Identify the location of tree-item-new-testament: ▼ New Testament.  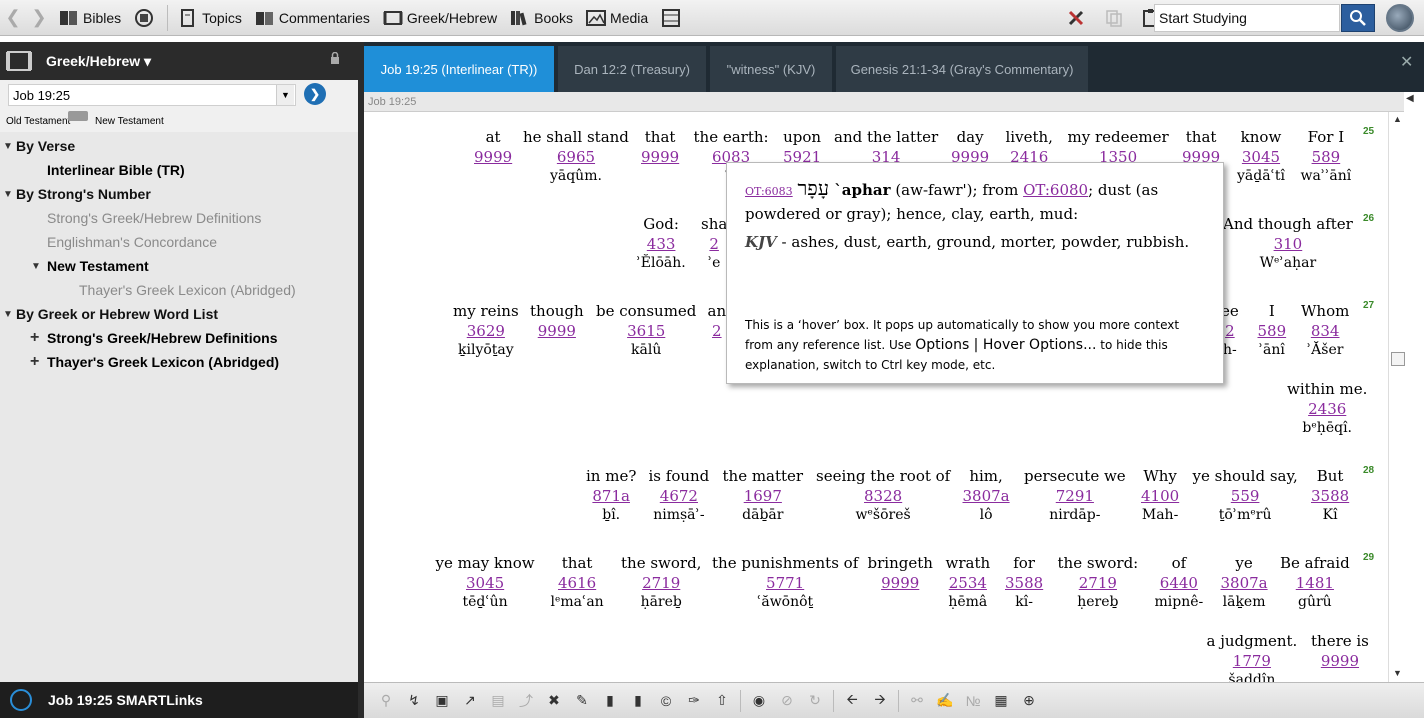
(179, 266).